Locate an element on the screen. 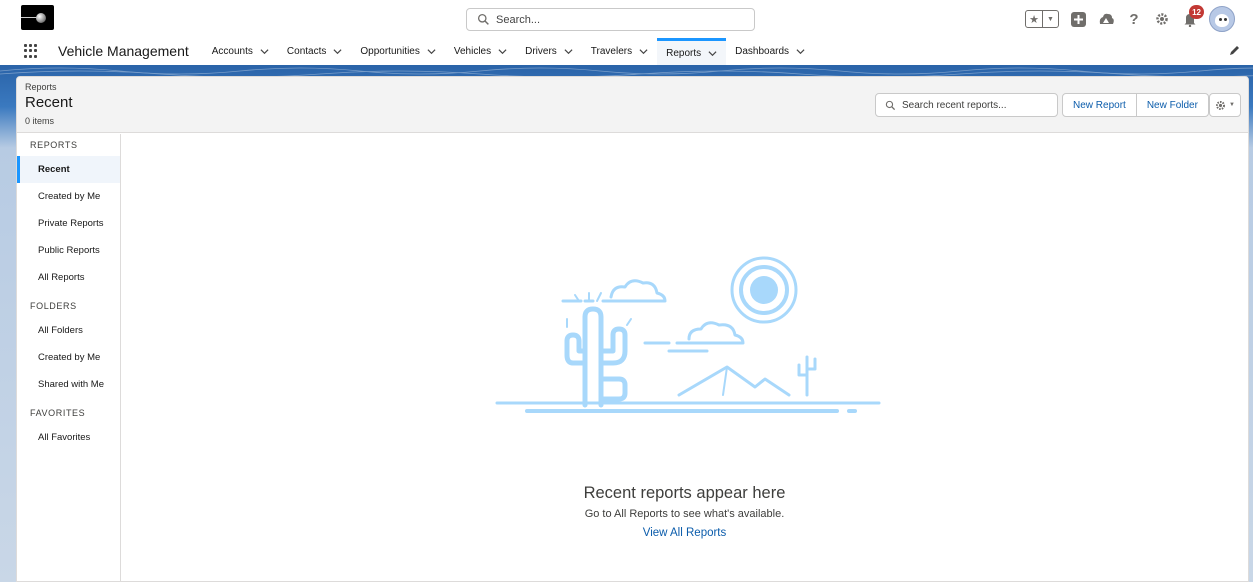  nav-tab-drivers: Drivers is located at coordinates (549, 51).